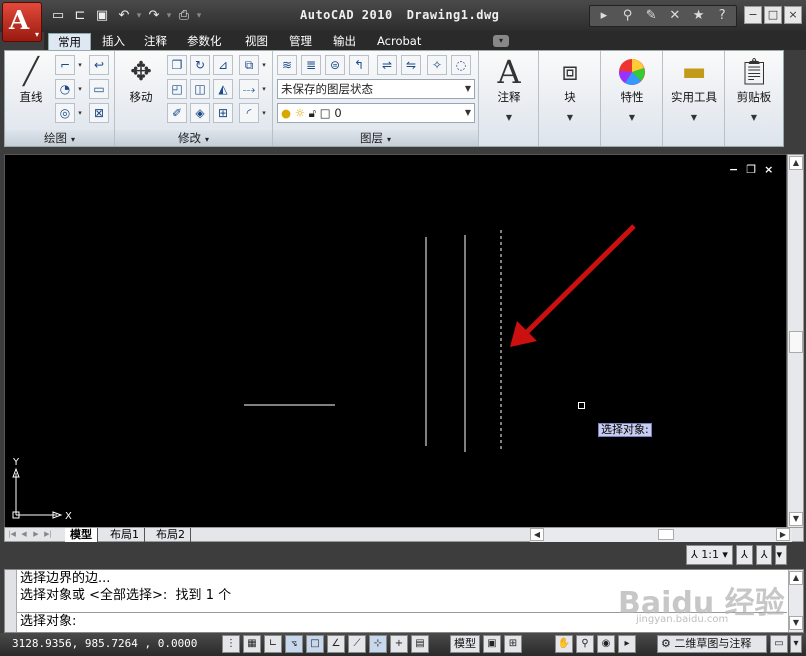 The image size is (806, 656). I want to click on layer-previous-icon: ↰, so click(359, 65).